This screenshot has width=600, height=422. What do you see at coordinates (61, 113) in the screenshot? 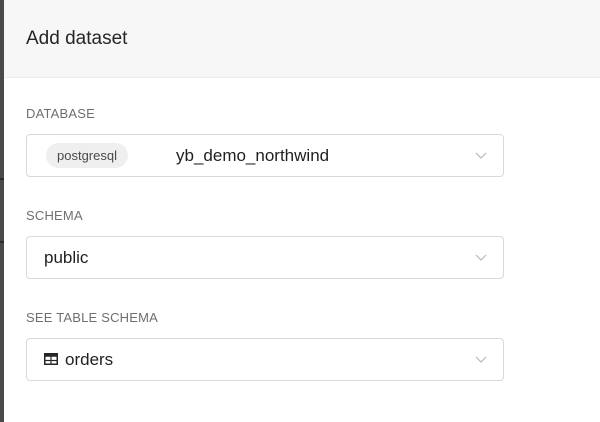
I see `database-label: DATABASE` at bounding box center [61, 113].